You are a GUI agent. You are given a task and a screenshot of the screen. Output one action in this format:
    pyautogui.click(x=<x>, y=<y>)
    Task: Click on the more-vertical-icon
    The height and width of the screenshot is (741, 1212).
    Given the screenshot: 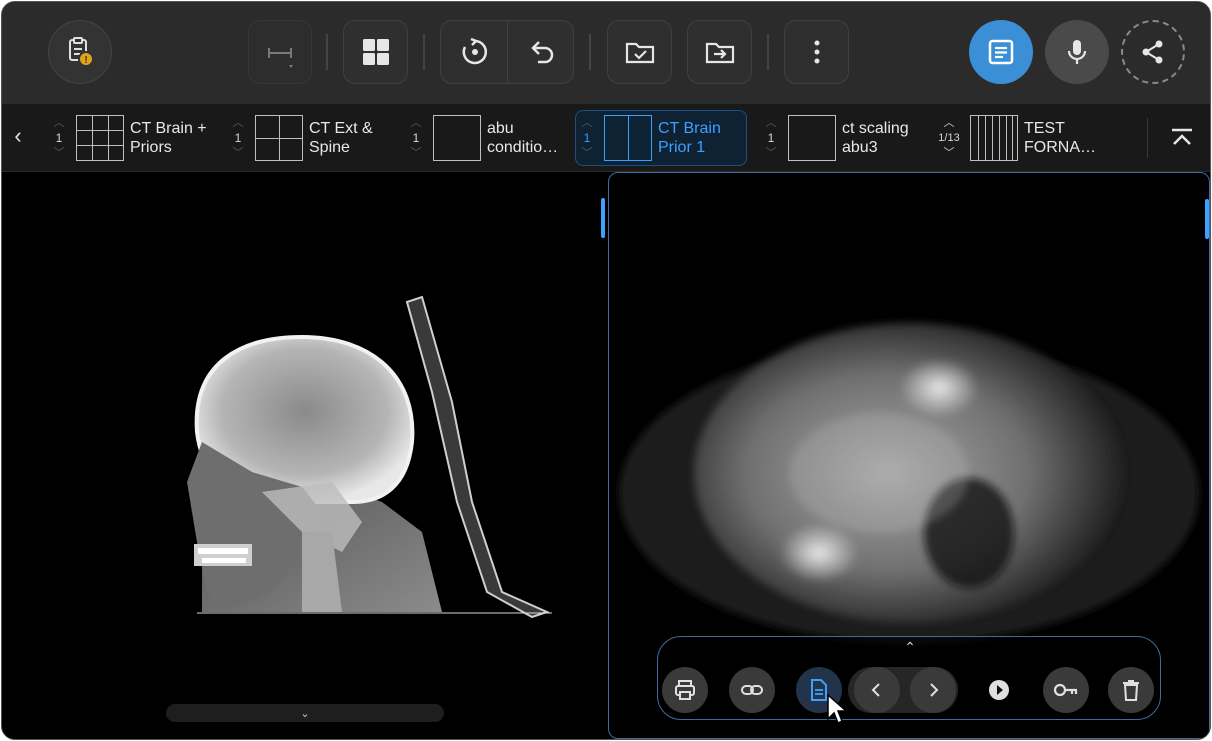 What is the action you would take?
    pyautogui.click(x=816, y=52)
    